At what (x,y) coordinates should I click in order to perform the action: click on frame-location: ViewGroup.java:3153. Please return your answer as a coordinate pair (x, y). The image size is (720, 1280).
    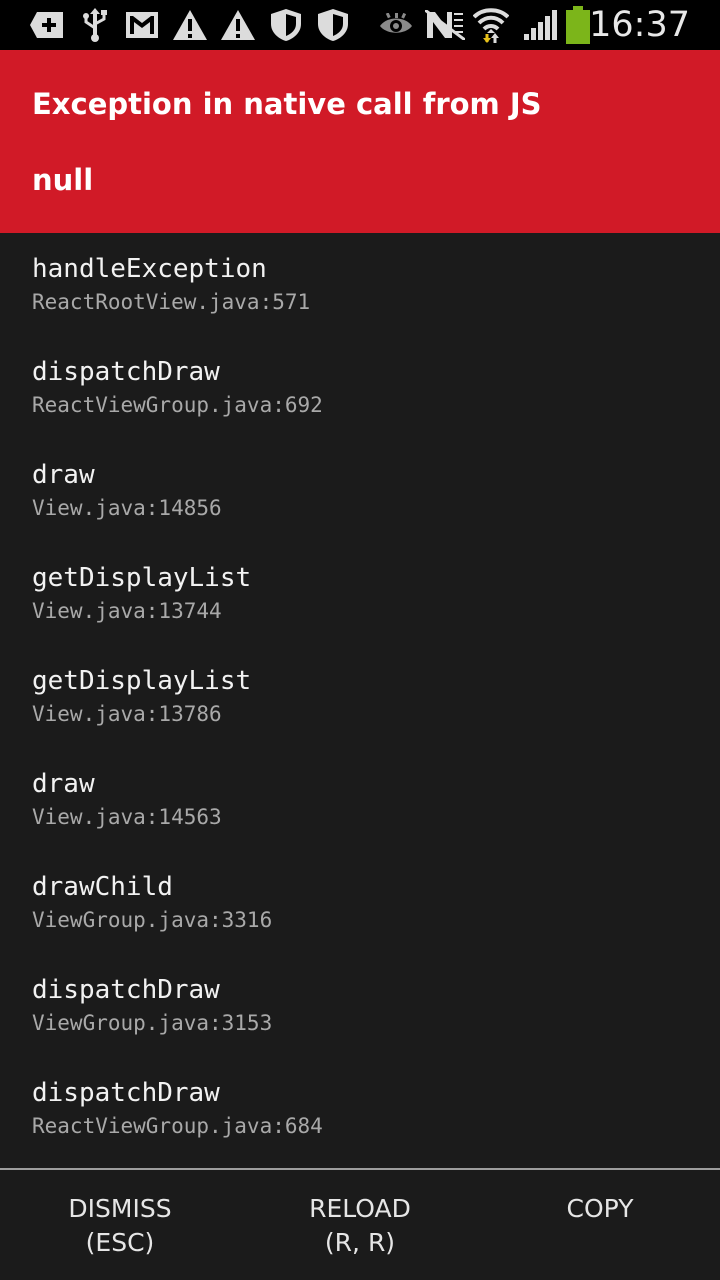
    Looking at the image, I should click on (152, 1023).